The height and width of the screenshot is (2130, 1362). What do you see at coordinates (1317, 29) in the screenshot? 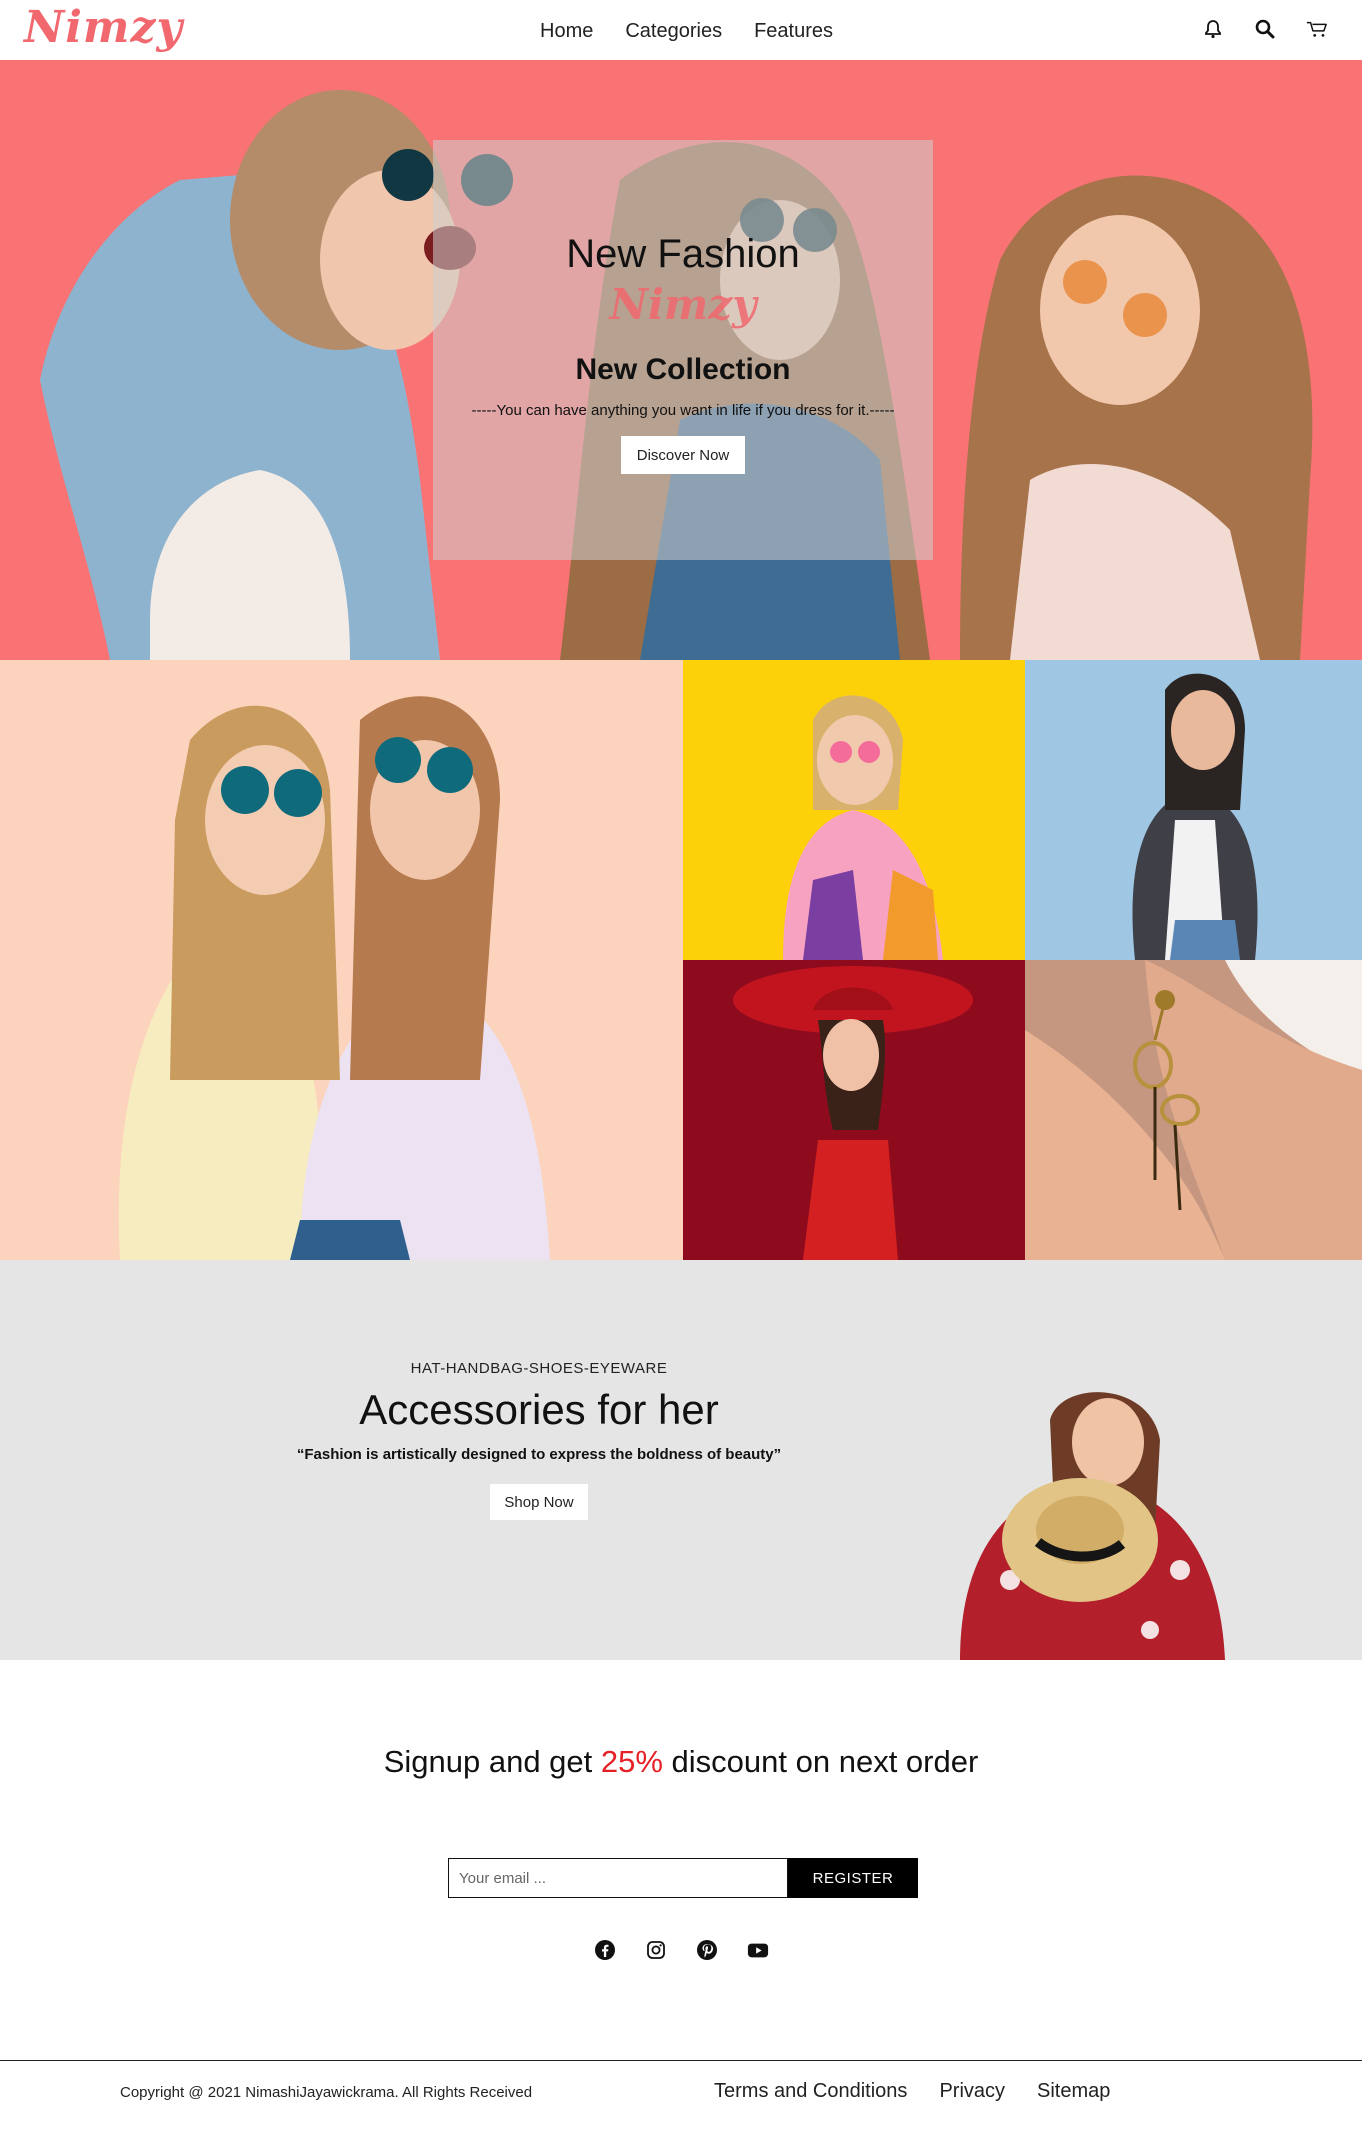
I see `cart-icon` at bounding box center [1317, 29].